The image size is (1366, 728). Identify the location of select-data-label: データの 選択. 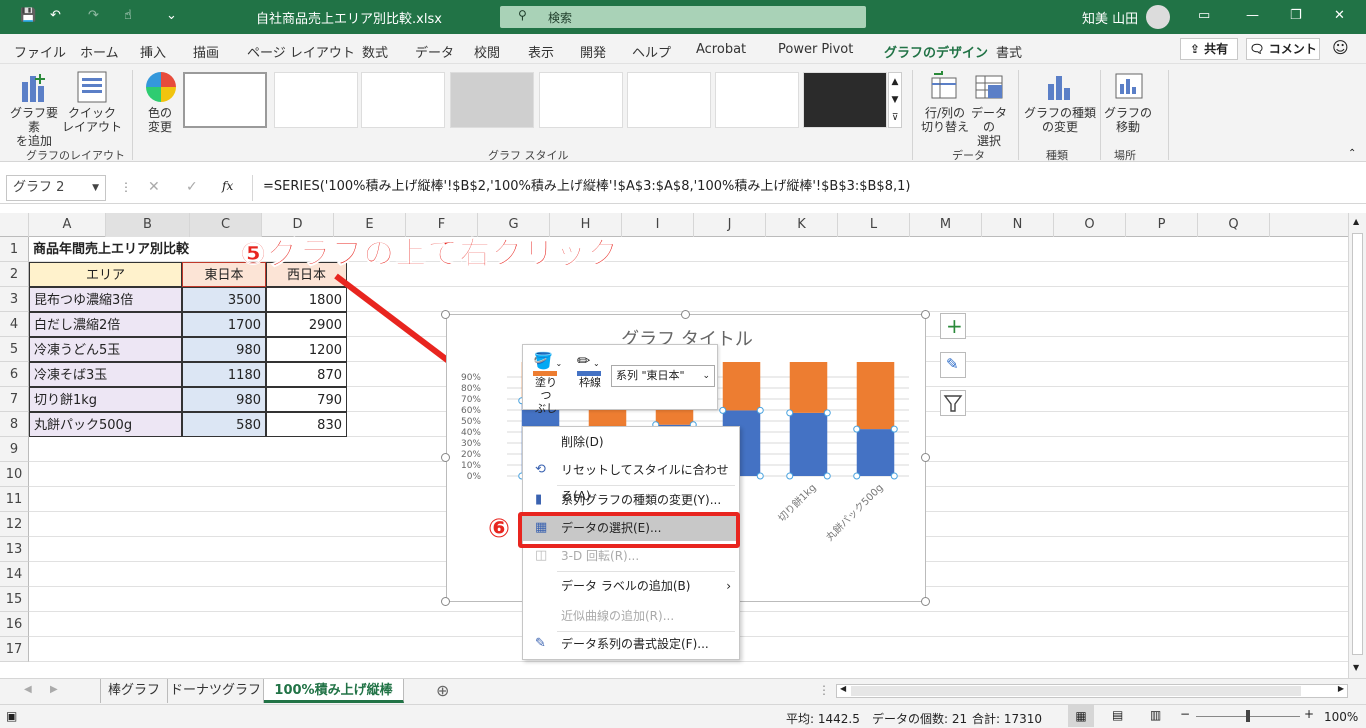
(989, 127).